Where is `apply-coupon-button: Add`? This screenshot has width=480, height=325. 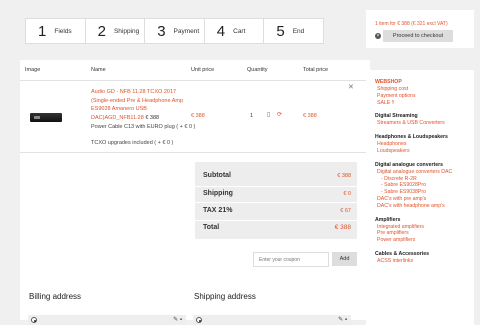
apply-coupon-button: Add is located at coordinates (344, 259).